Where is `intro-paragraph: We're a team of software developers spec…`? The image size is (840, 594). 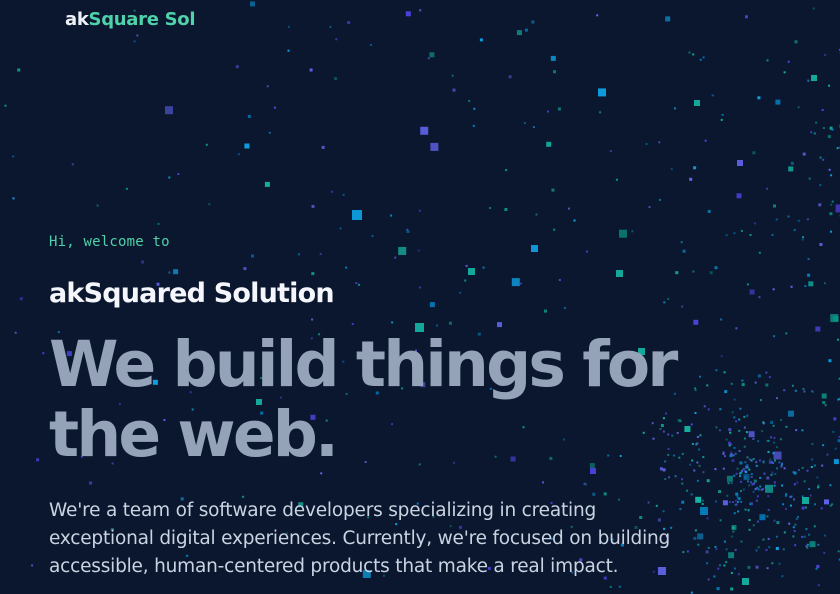
intro-paragraph: We're a team of software developers spec… is located at coordinates (399, 539).